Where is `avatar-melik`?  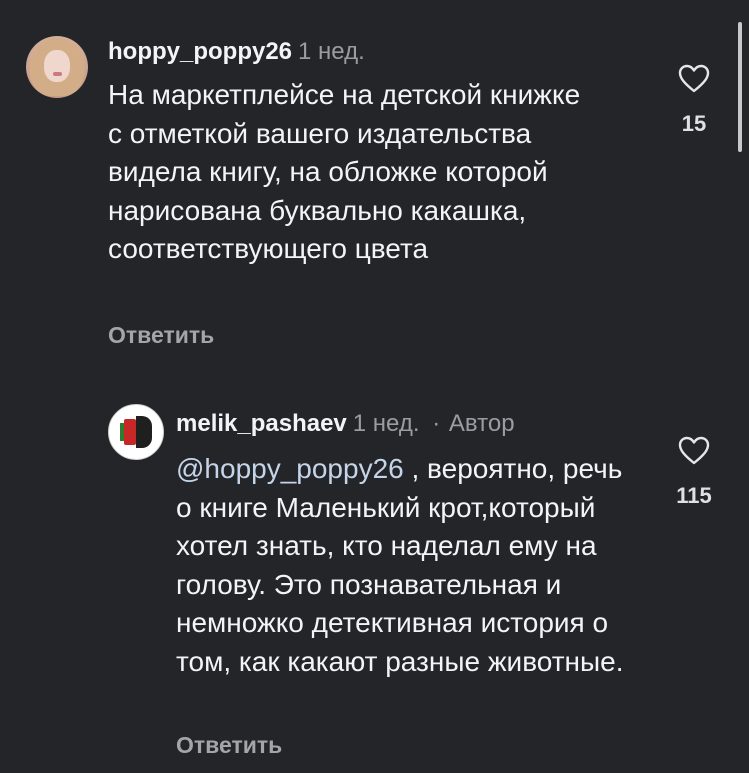
avatar-melik is located at coordinates (136, 432).